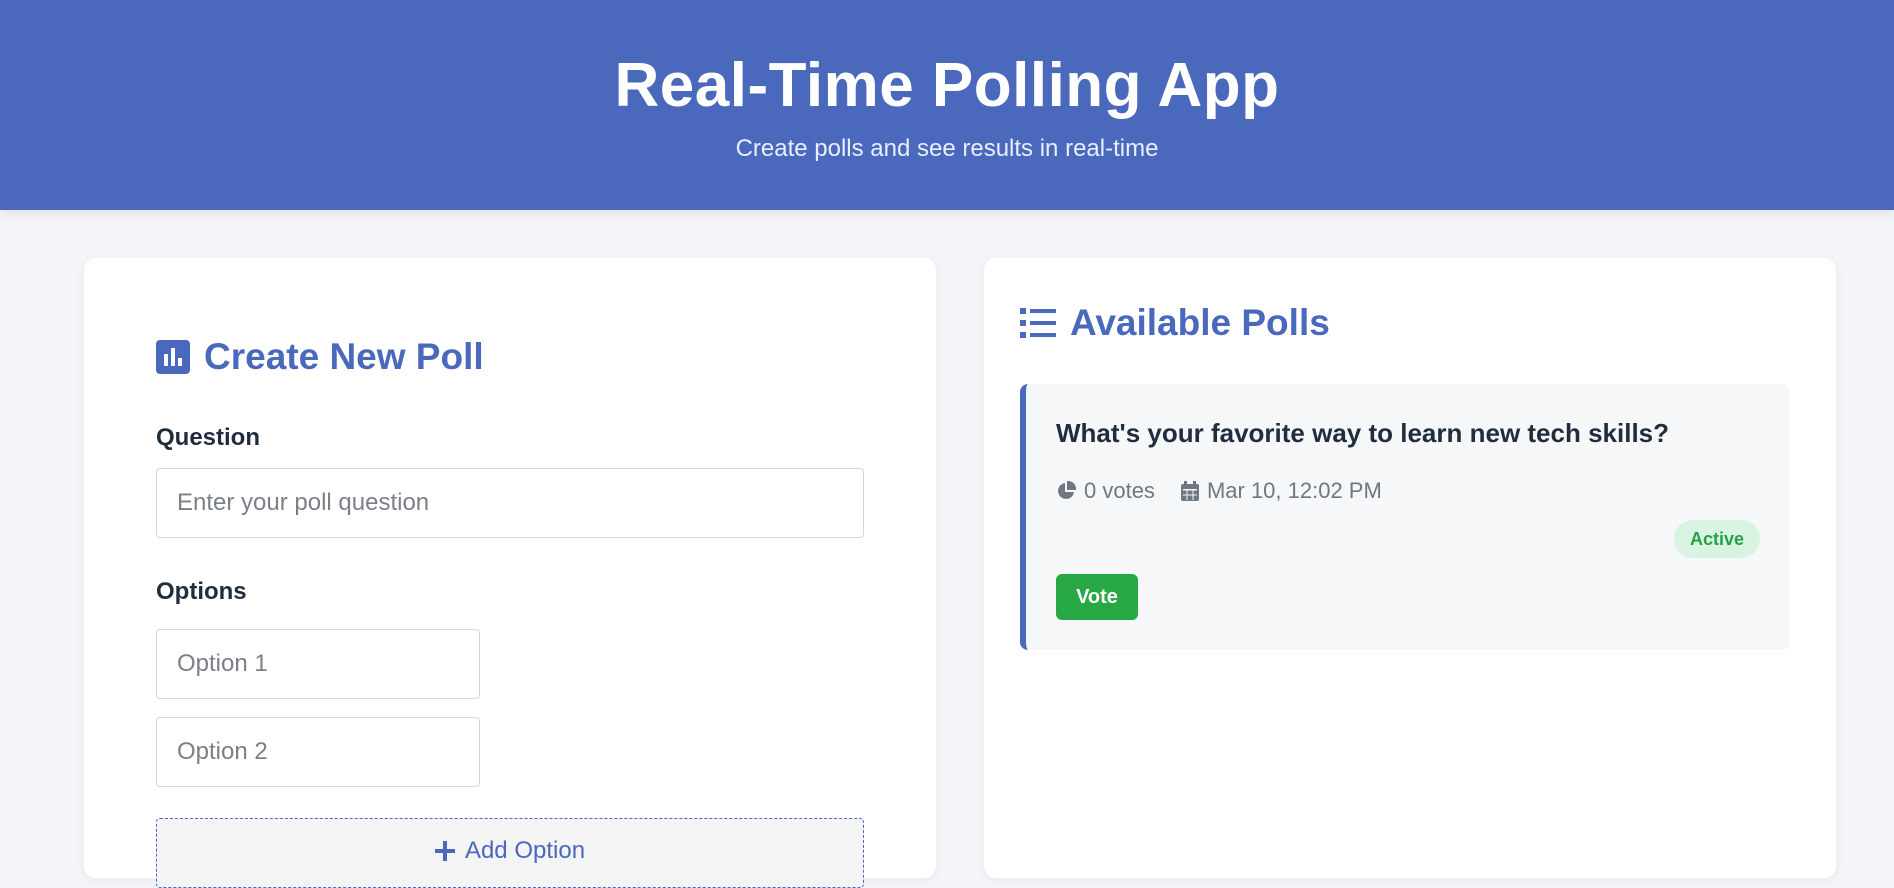  Describe the element at coordinates (525, 850) in the screenshot. I see `add-option-label: Add Option` at that location.